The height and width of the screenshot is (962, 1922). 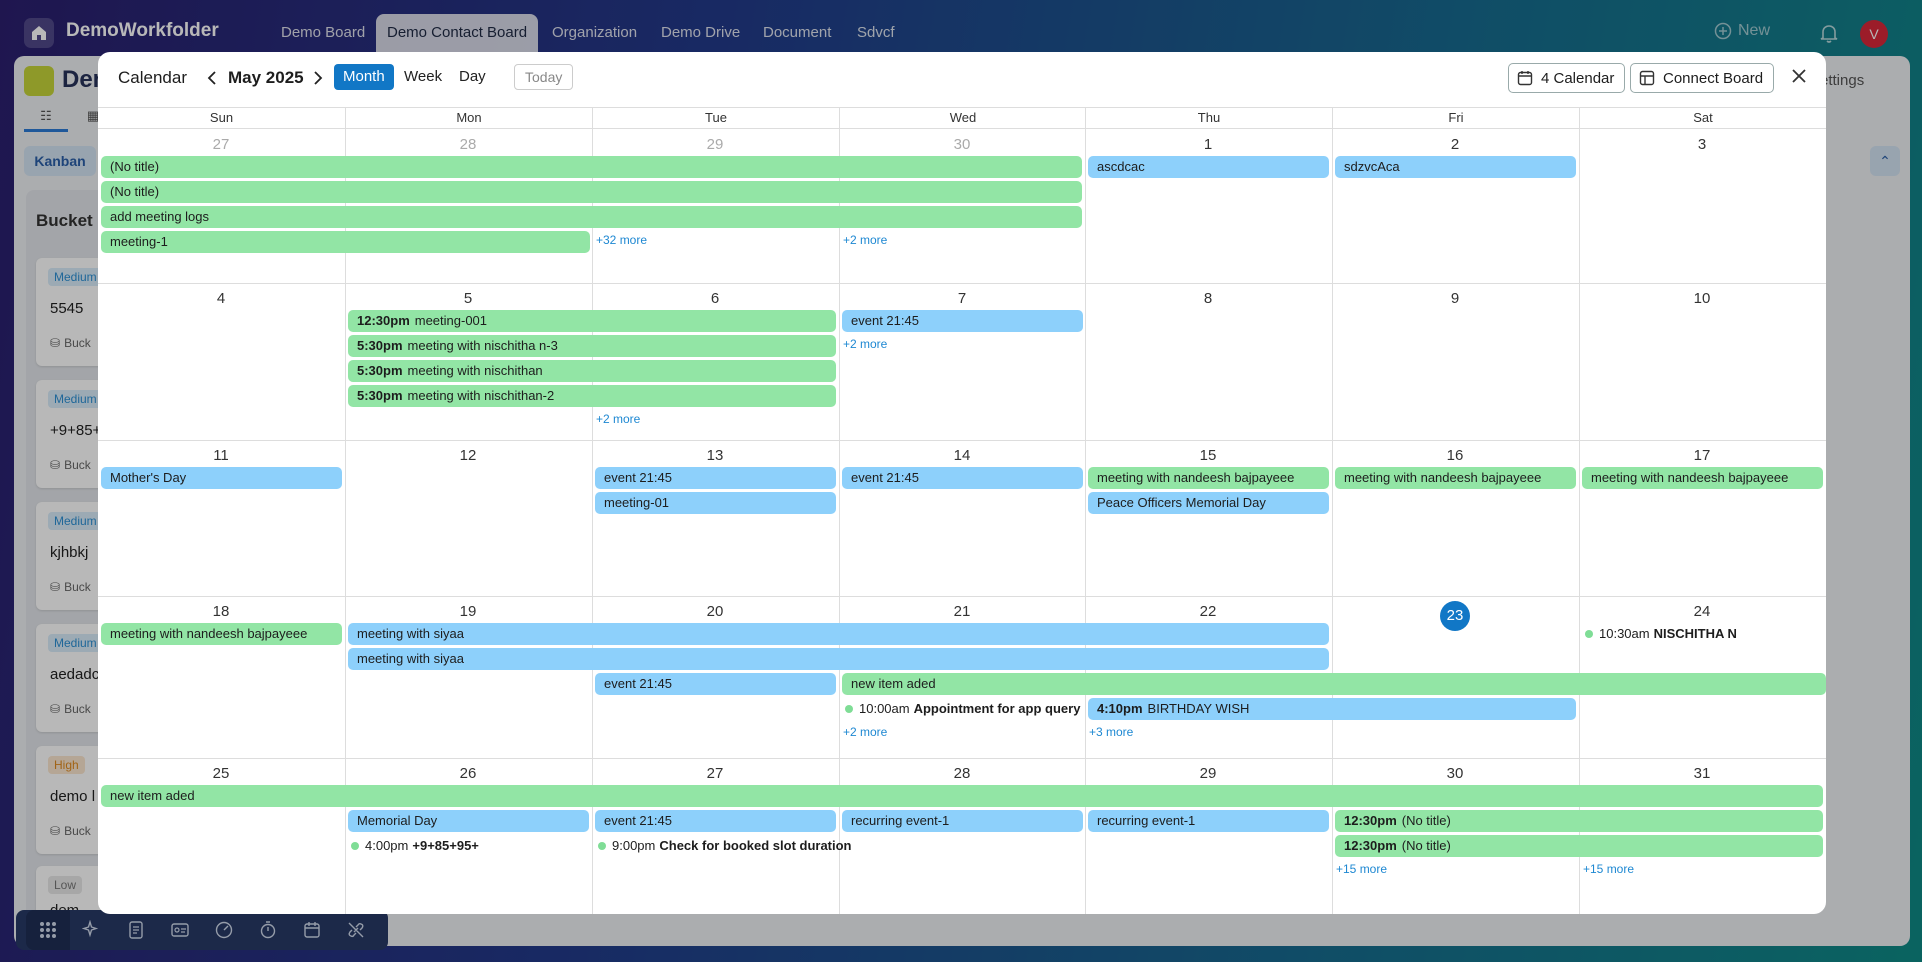 What do you see at coordinates (1111, 732) in the screenshot?
I see `more-events-link: +3 more` at bounding box center [1111, 732].